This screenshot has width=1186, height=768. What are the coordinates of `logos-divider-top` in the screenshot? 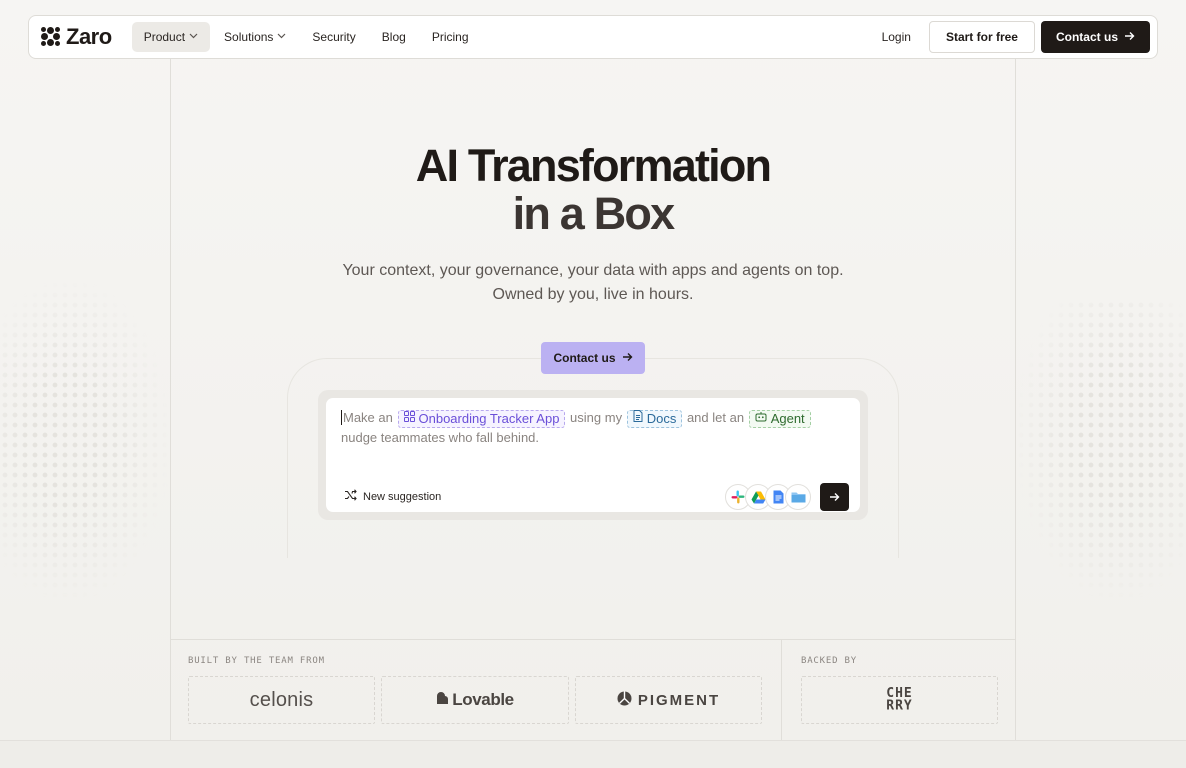 It's located at (593, 639).